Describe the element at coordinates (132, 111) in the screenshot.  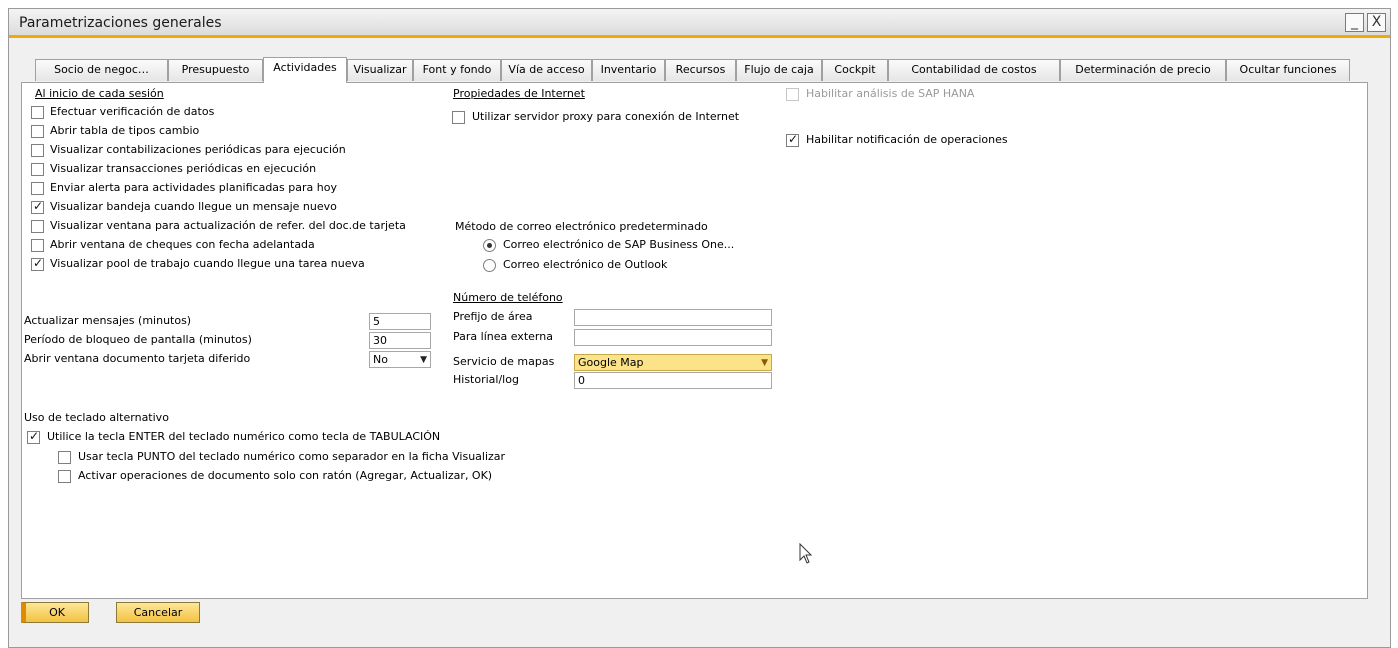
I see `session-label: Efectuar verificación de datos` at that location.